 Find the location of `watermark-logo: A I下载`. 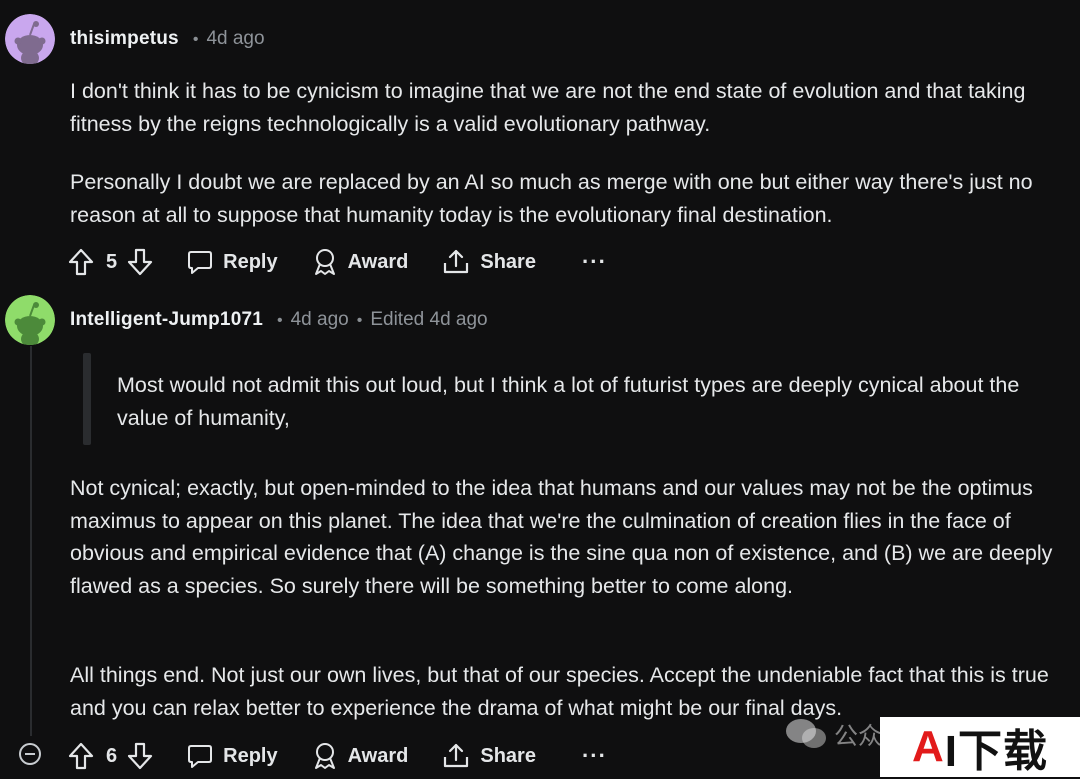

watermark-logo: A I下载 is located at coordinates (980, 747).